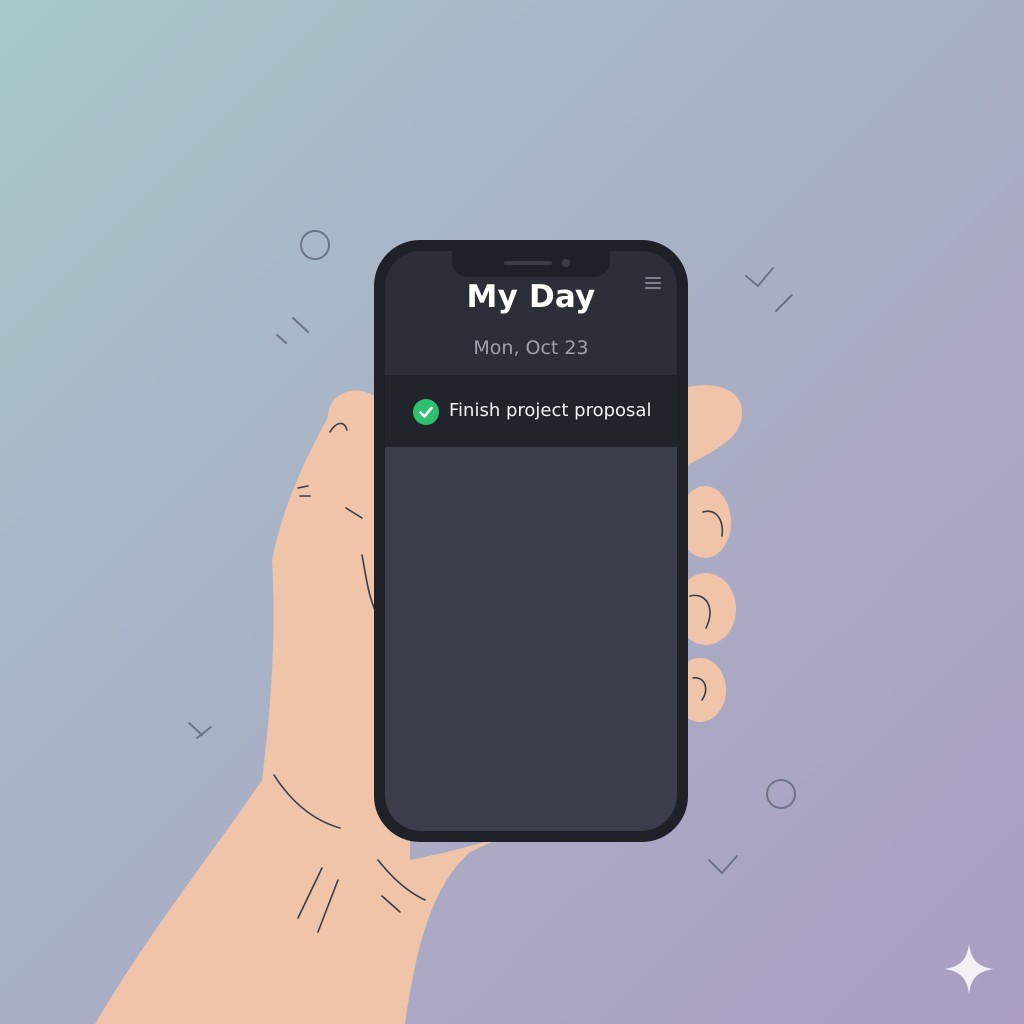 This screenshot has width=1024, height=1024. What do you see at coordinates (426, 412) in the screenshot?
I see `check-circle-icon` at bounding box center [426, 412].